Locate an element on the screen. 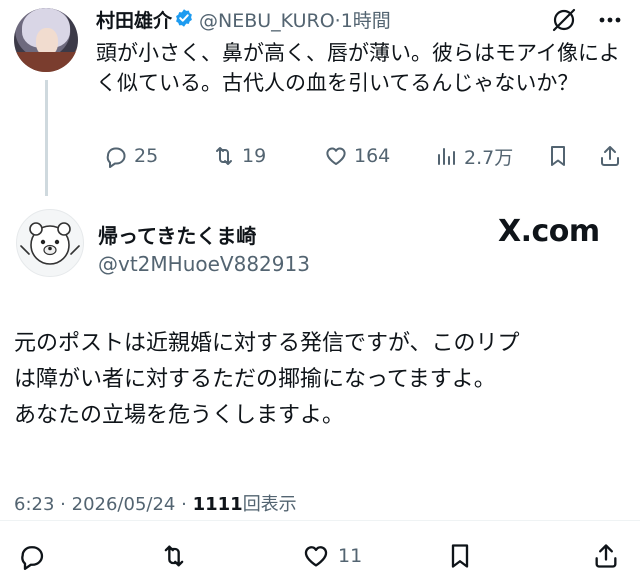 The width and height of the screenshot is (640, 588). like-button: 11 is located at coordinates (332, 556).